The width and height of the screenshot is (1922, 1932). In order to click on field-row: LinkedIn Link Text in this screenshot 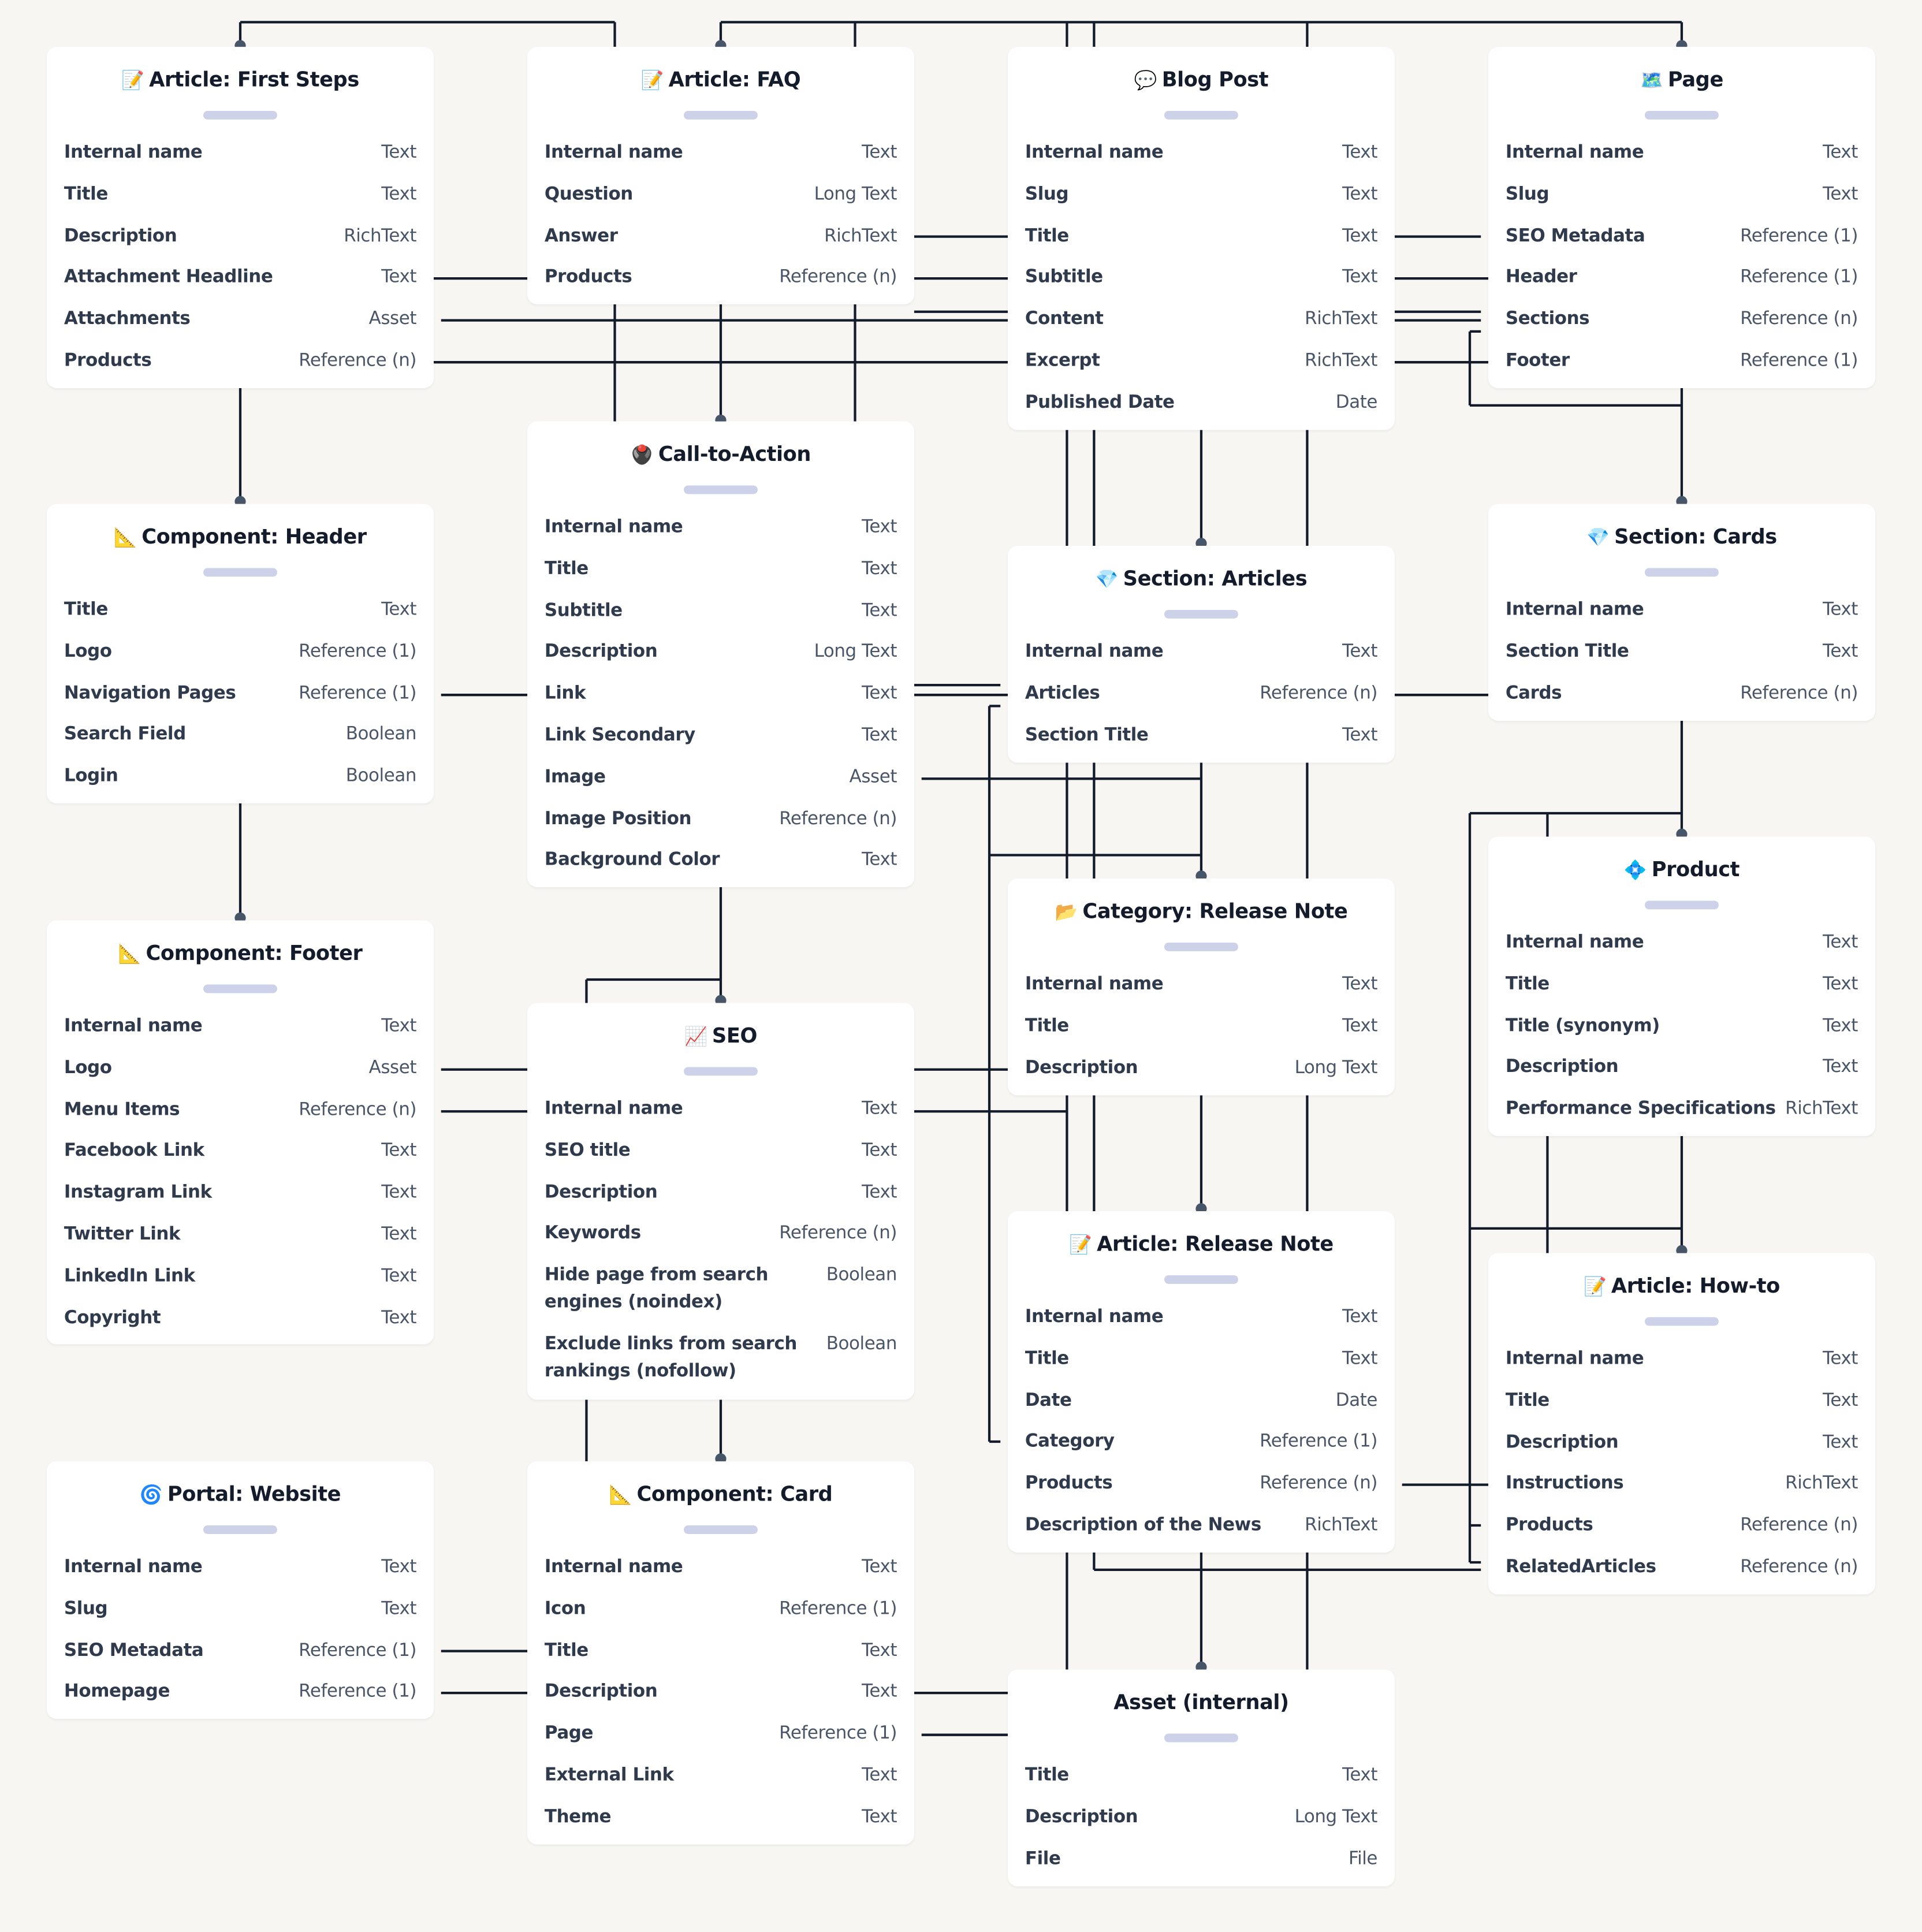, I will do `click(240, 1284)`.